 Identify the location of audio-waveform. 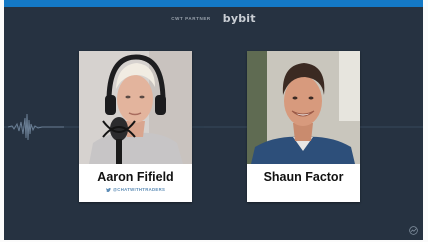
(213, 127).